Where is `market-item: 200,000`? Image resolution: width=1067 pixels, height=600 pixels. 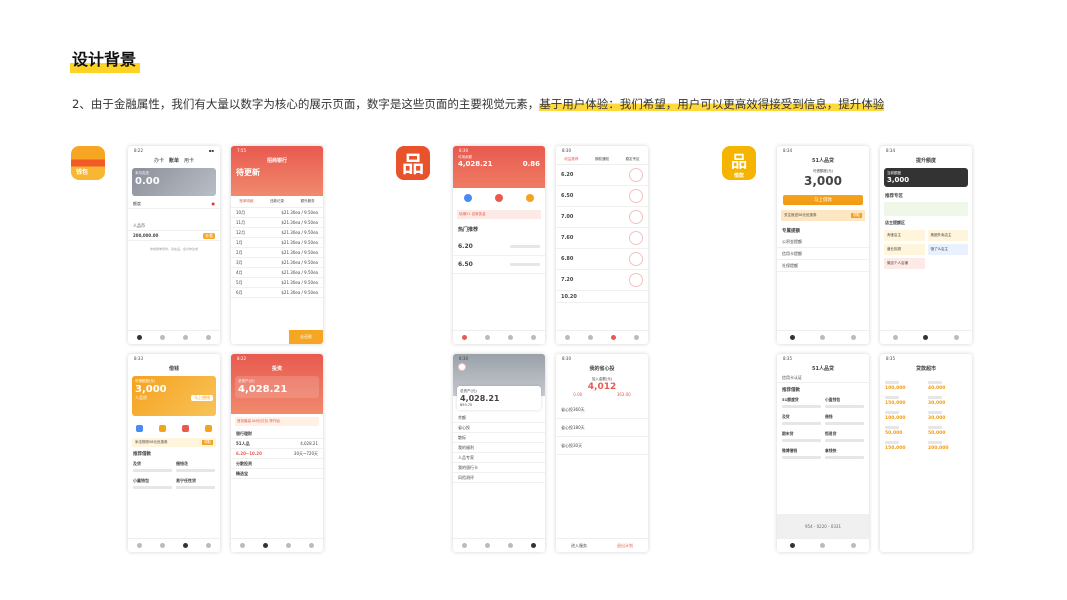
market-item: 200,000 is located at coordinates (947, 445).